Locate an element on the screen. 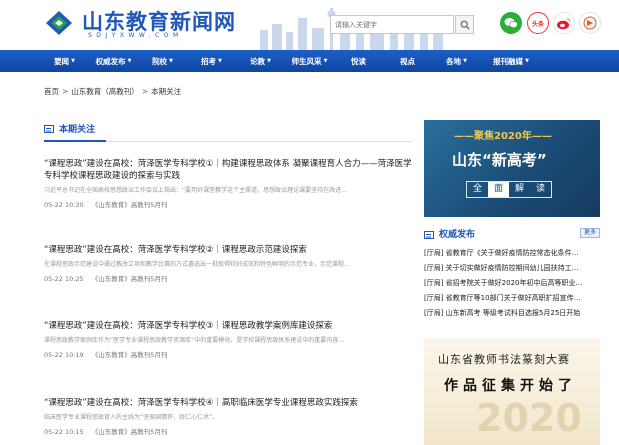 The width and height of the screenshot is (619, 445). article-title: “课程思政”建设在高校：菏泽医学专科学校②｜课程思政示范建设探索 is located at coordinates (228, 250).